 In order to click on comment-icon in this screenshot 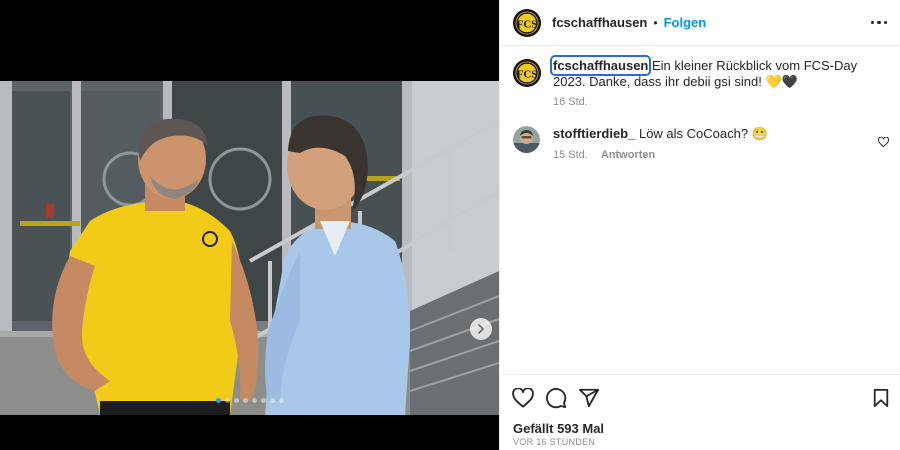, I will do `click(556, 398)`.